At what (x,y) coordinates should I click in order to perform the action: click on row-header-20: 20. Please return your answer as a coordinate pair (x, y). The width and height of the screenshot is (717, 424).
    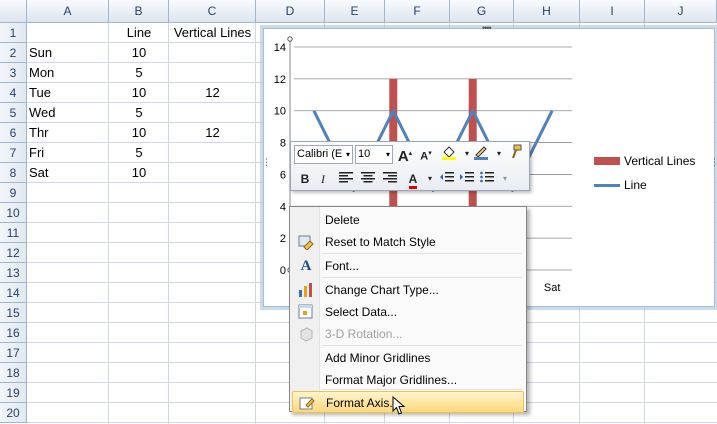
    Looking at the image, I should click on (13, 413).